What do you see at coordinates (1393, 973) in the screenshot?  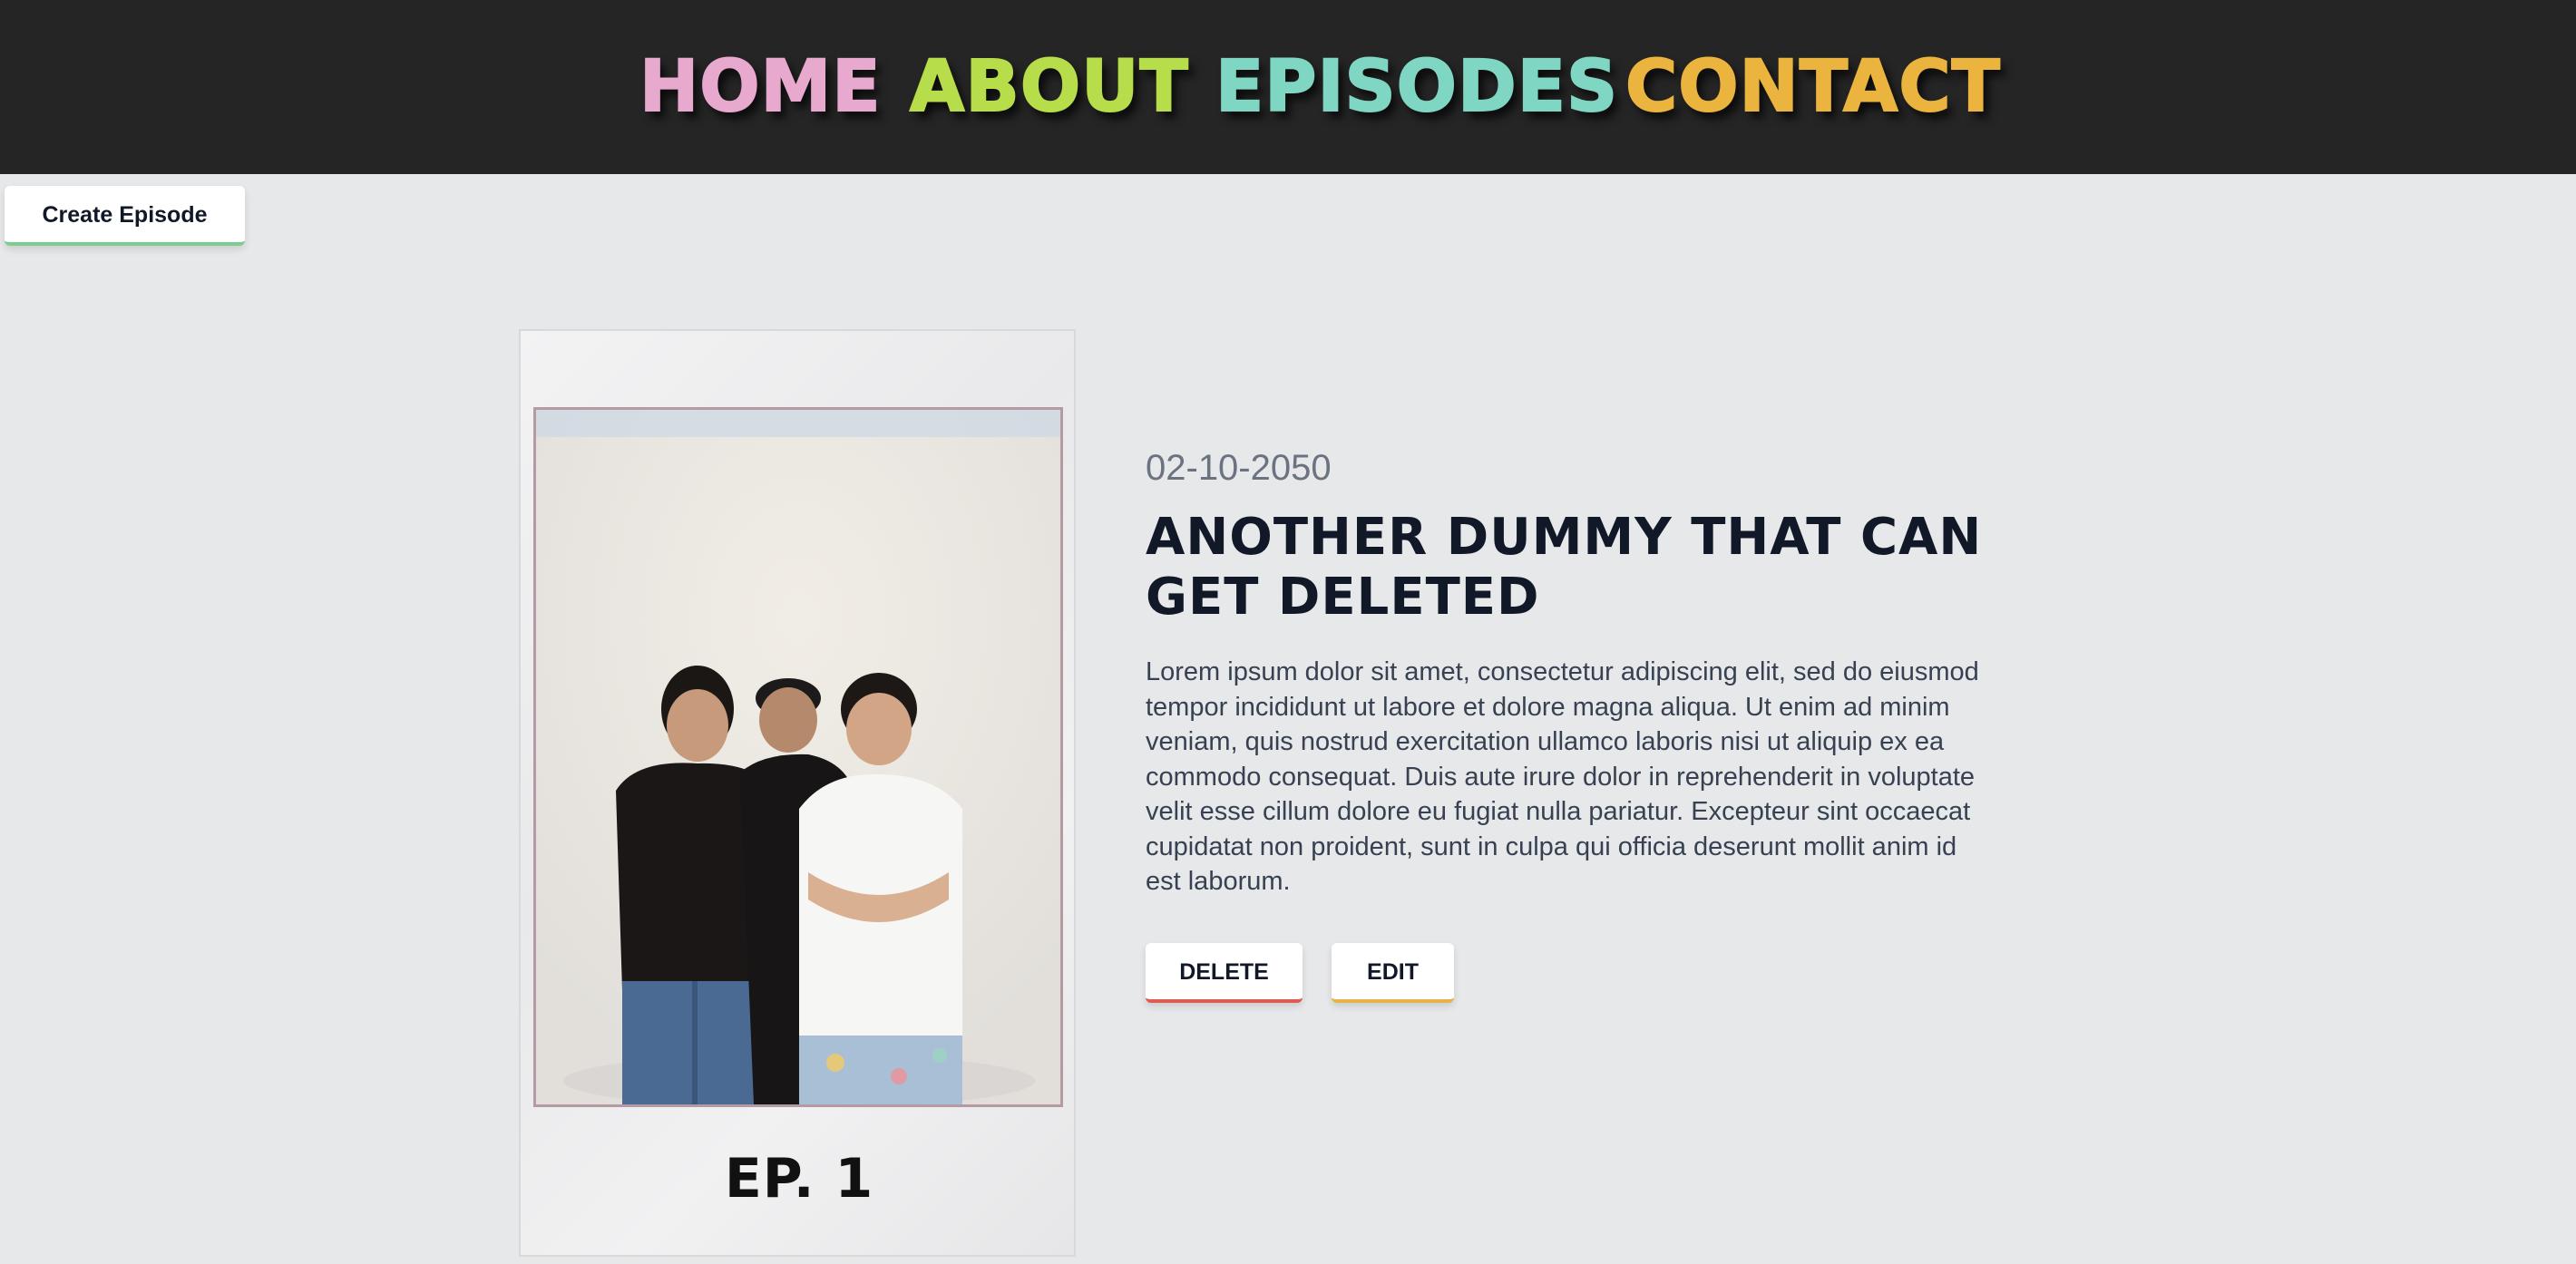 I see `edit-button: EDIT` at bounding box center [1393, 973].